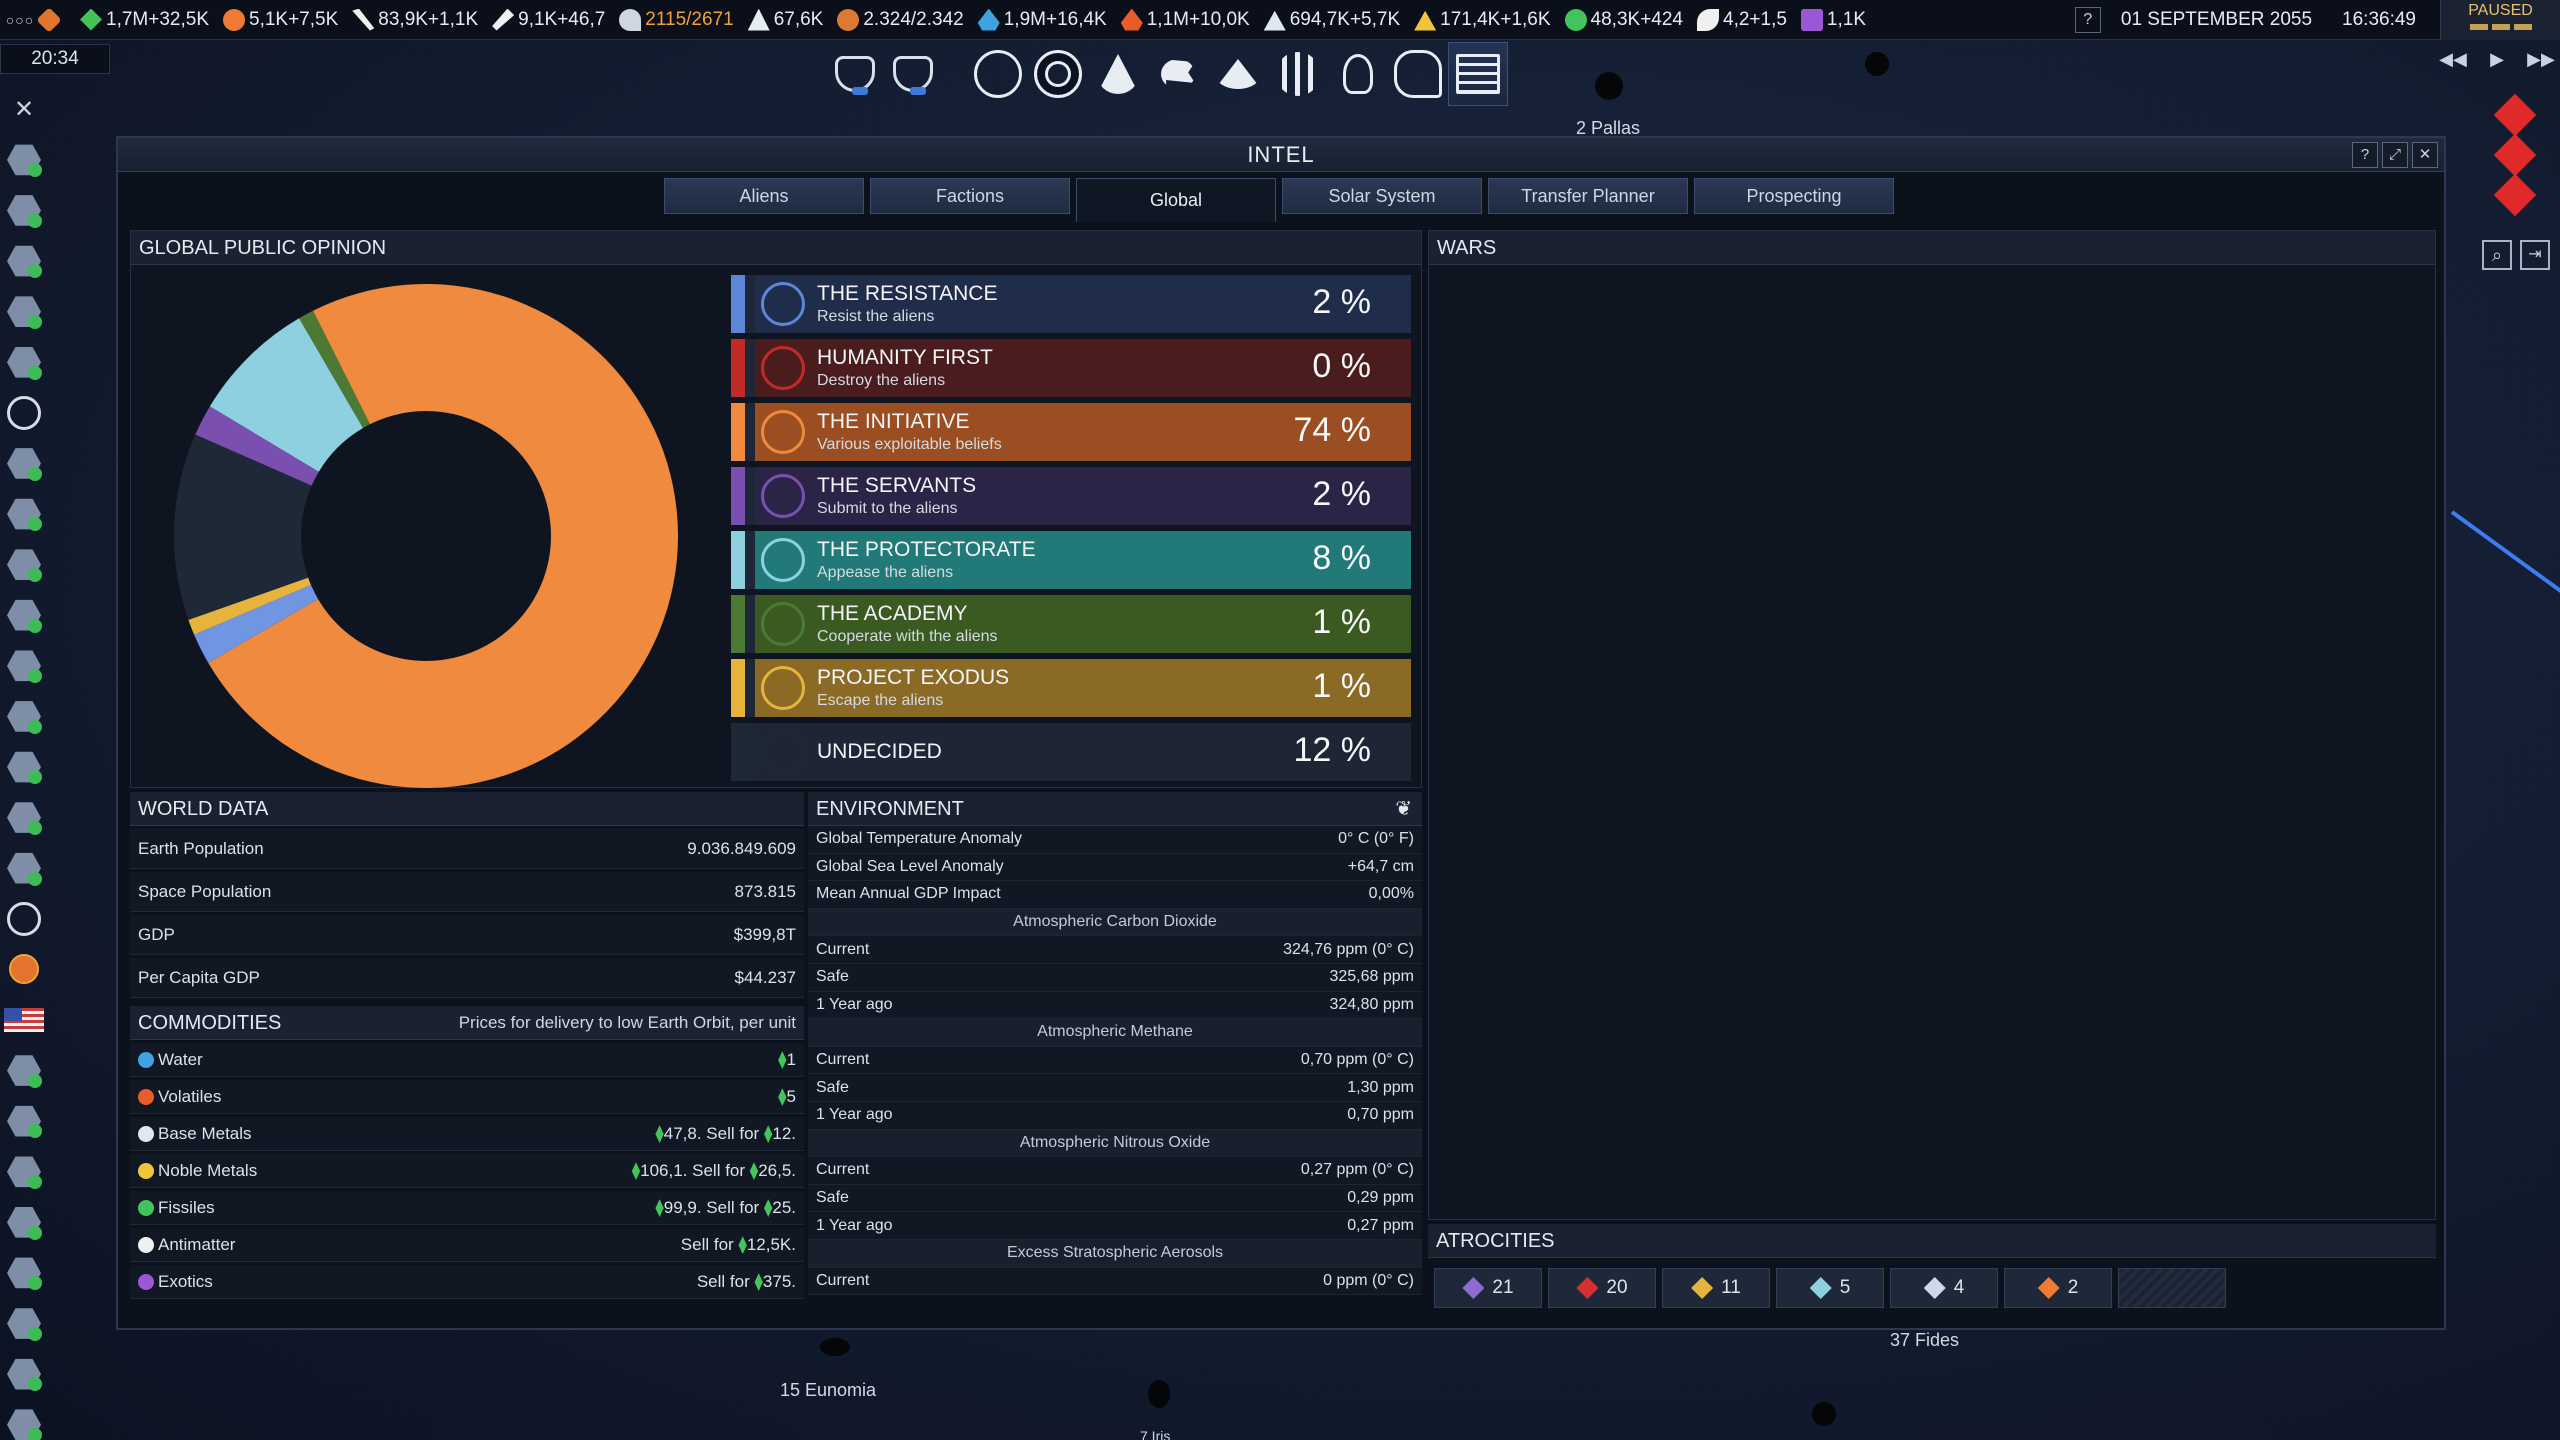 The width and height of the screenshot is (2560, 1440). Describe the element at coordinates (2541, 59) in the screenshot. I see `fast-forward-icon: ▶▶` at that location.